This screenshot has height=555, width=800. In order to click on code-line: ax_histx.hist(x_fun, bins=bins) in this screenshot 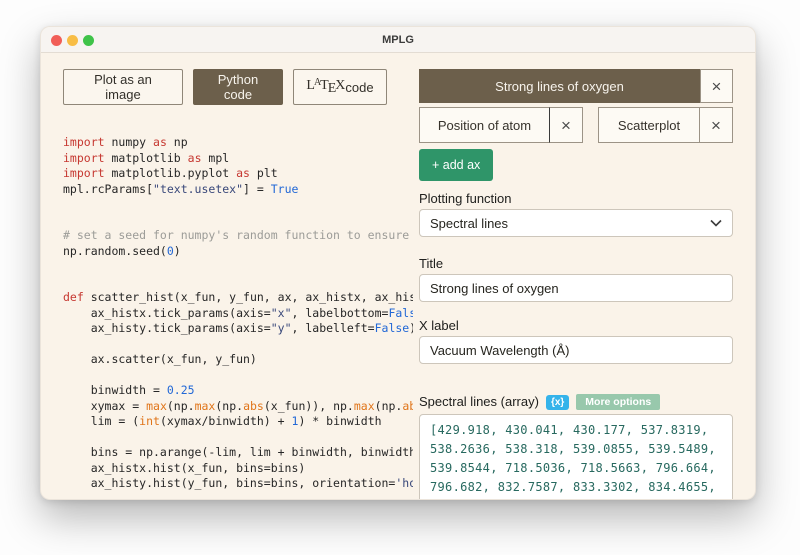, I will do `click(184, 467)`.